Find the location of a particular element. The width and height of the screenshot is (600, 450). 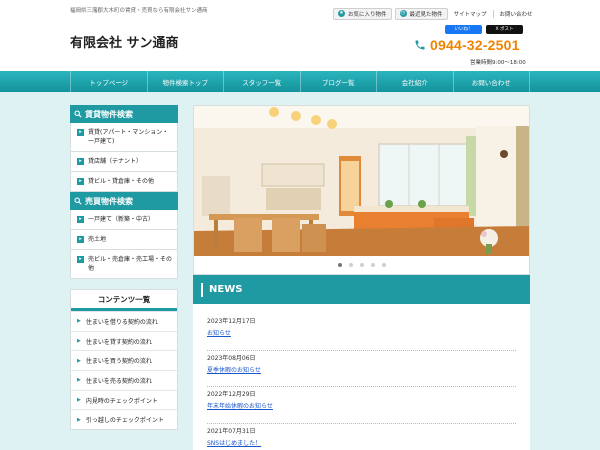

news-link: 夏季休暇のお知らせ is located at coordinates (361, 369).